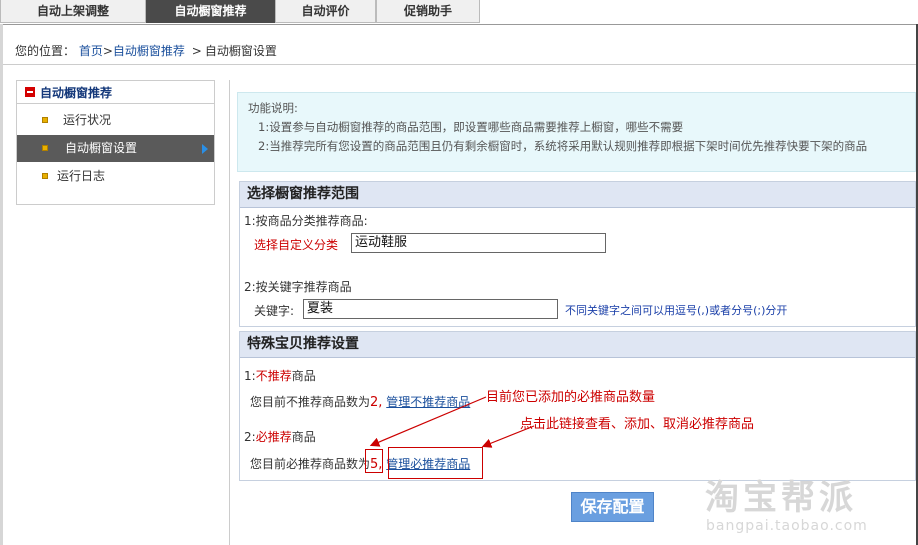 Image resolution: width=918 pixels, height=545 pixels. I want to click on annotation-arrows, so click(452, 422).